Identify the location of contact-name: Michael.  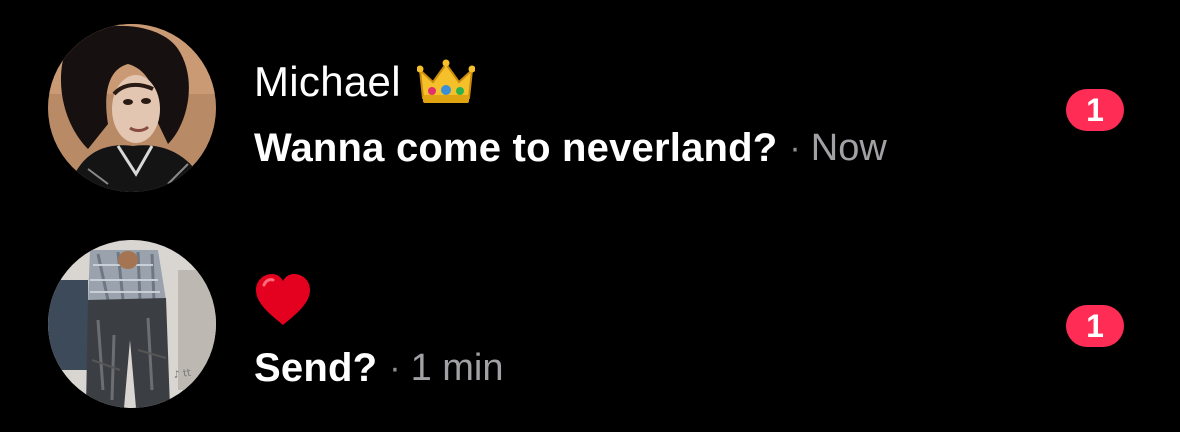
(327, 81).